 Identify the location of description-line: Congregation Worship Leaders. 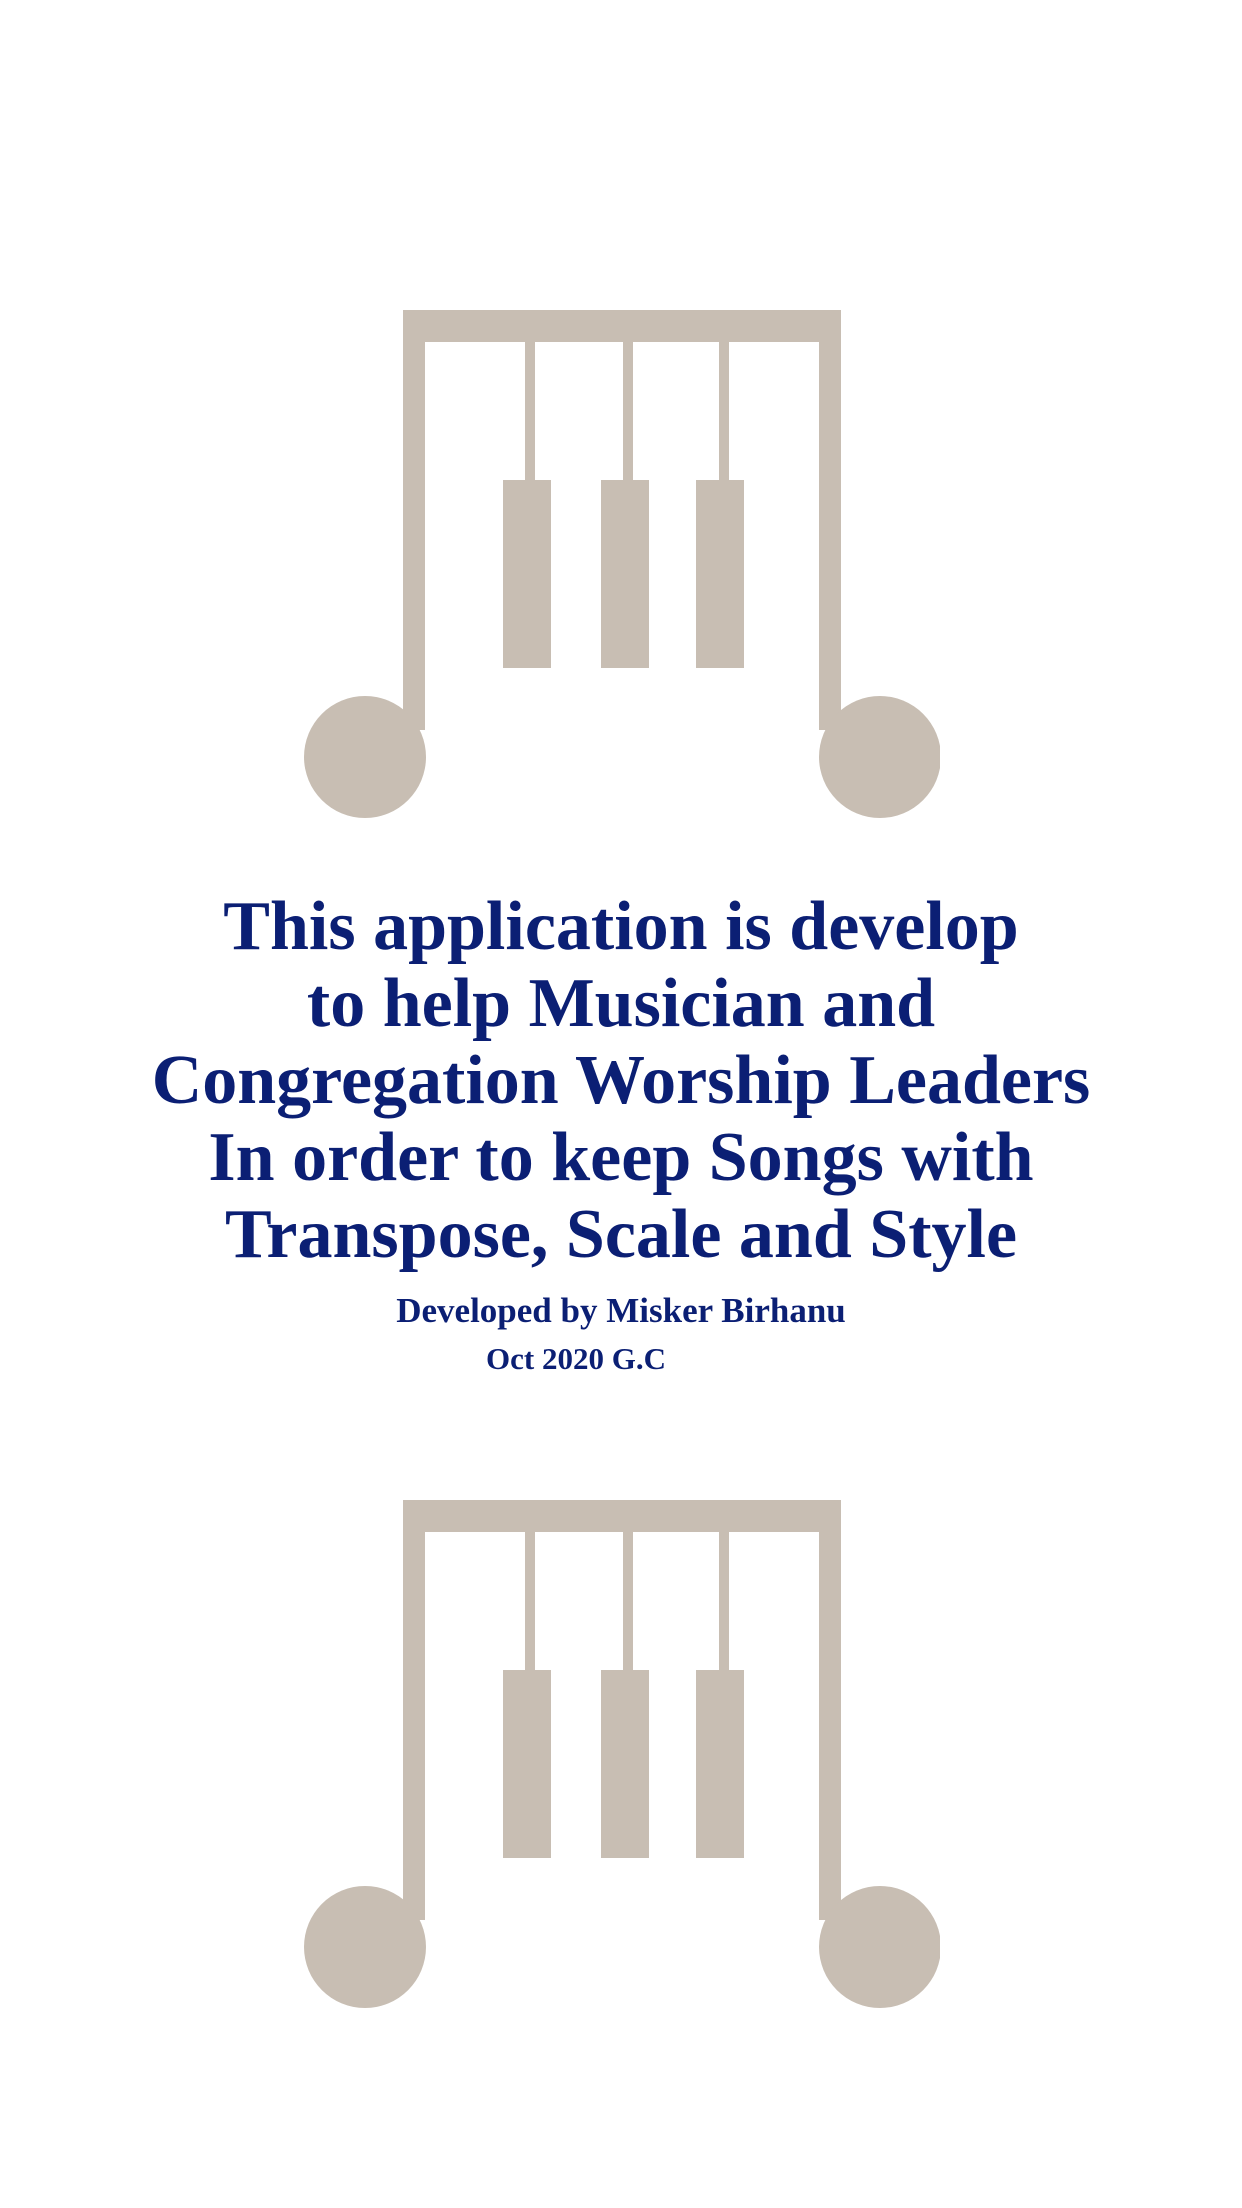
(621, 1080).